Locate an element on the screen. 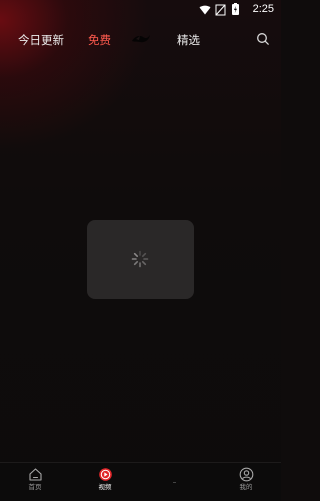 The height and width of the screenshot is (501, 320). bottom-tab-bar: 首页 视频 我的 is located at coordinates (140, 481).